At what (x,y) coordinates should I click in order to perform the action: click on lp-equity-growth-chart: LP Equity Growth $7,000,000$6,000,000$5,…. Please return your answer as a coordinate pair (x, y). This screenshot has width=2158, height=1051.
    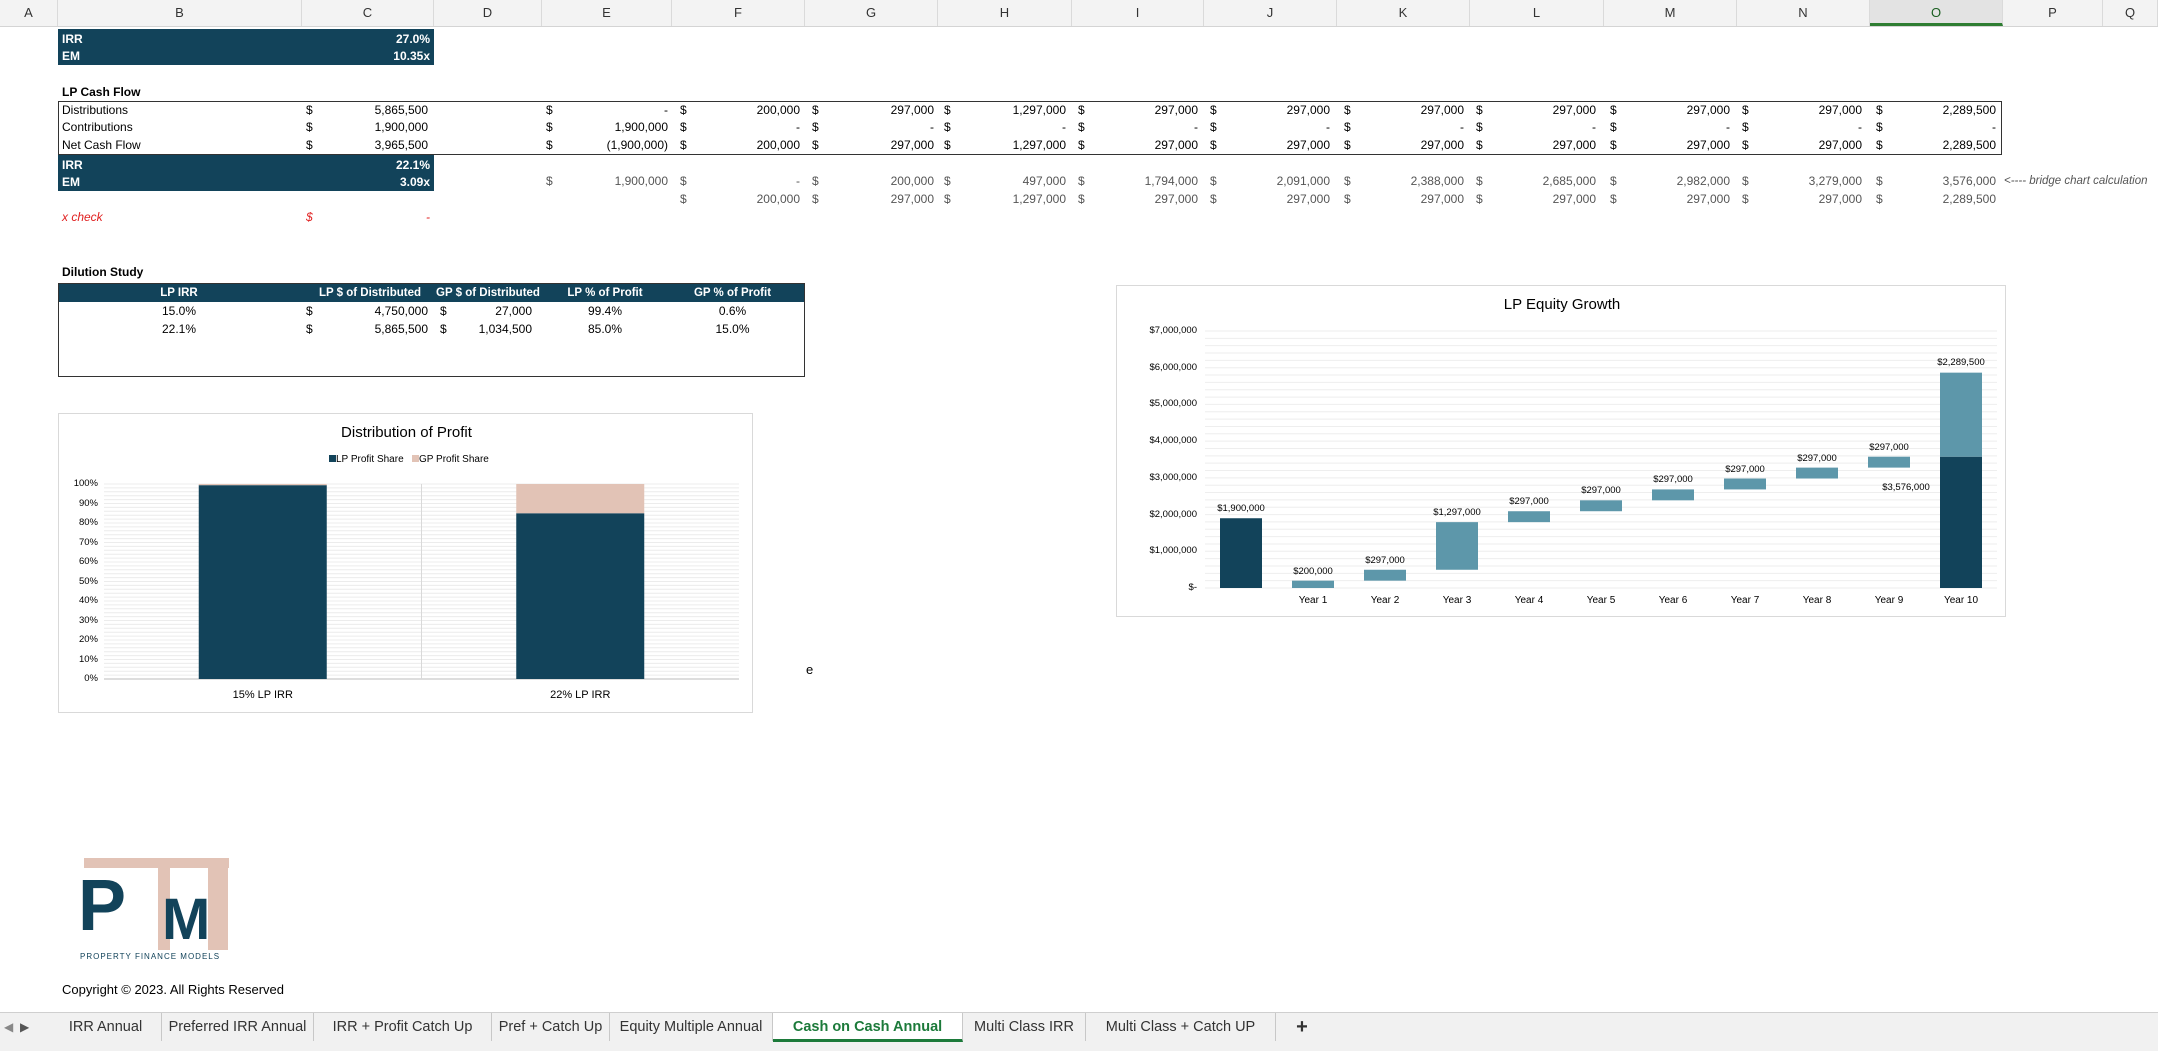
    Looking at the image, I should click on (1561, 451).